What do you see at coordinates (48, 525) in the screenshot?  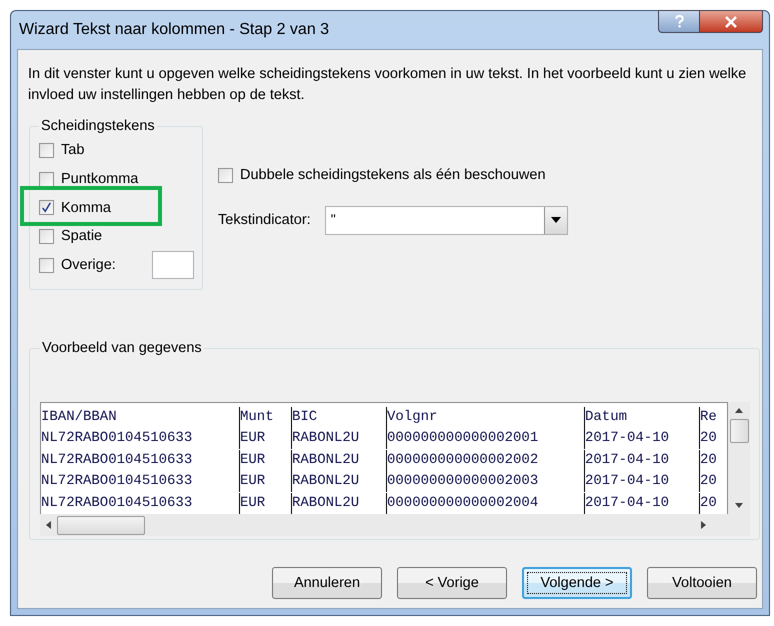 I see `scroll-left-arrow-icon` at bounding box center [48, 525].